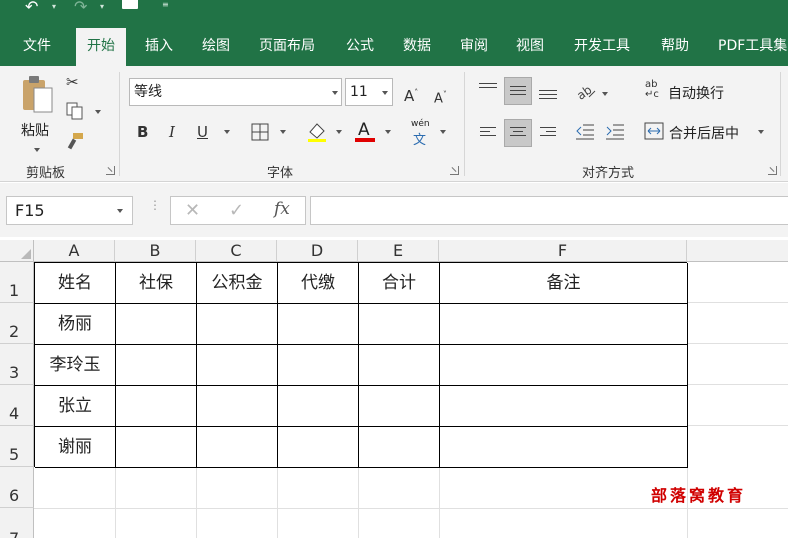  Describe the element at coordinates (548, 133) in the screenshot. I see `align-right-icon` at that location.